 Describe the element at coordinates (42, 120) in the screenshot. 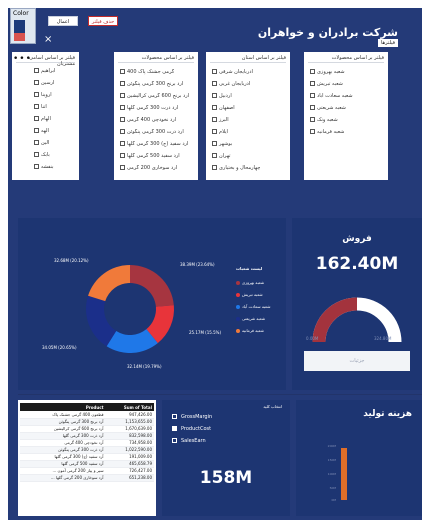

I see `list-item: الهام` at that location.